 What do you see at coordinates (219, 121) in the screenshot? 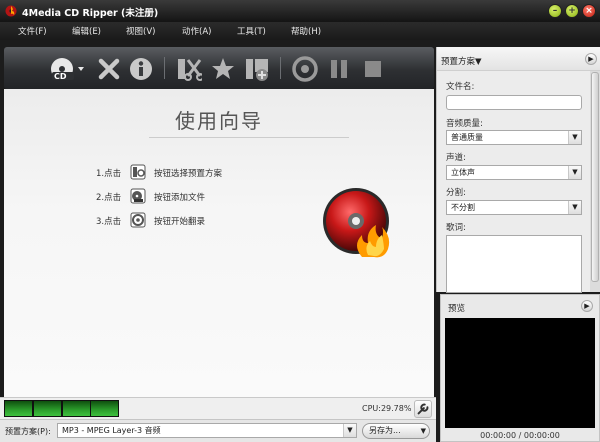
I see `guide-title: 使用向导` at bounding box center [219, 121].